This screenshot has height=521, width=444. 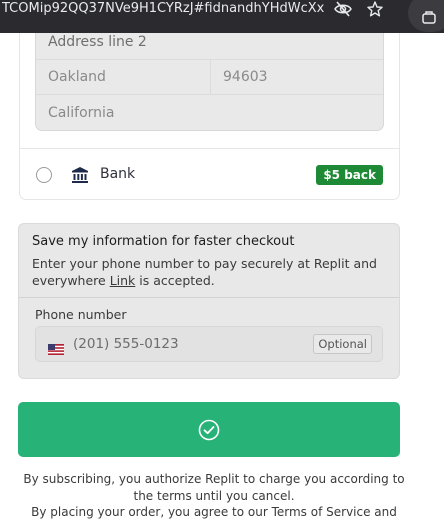 I want to click on divider, so click(x=209, y=297).